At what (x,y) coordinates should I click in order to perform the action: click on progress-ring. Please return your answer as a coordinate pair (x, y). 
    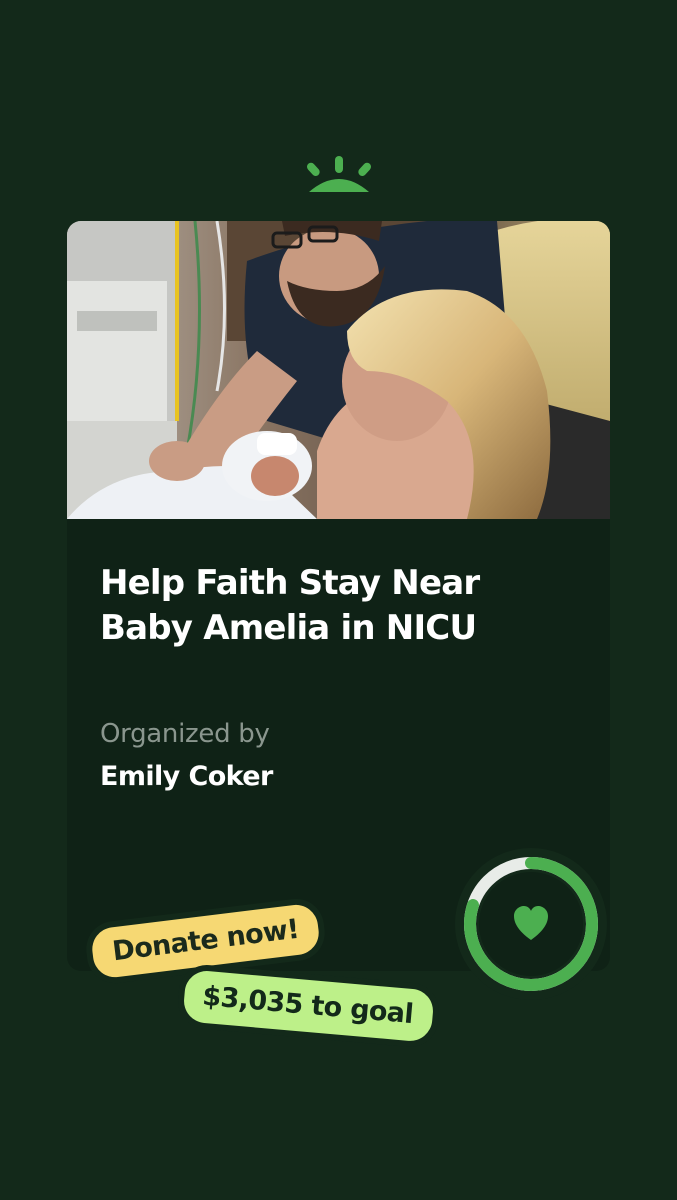
    Looking at the image, I should click on (531, 924).